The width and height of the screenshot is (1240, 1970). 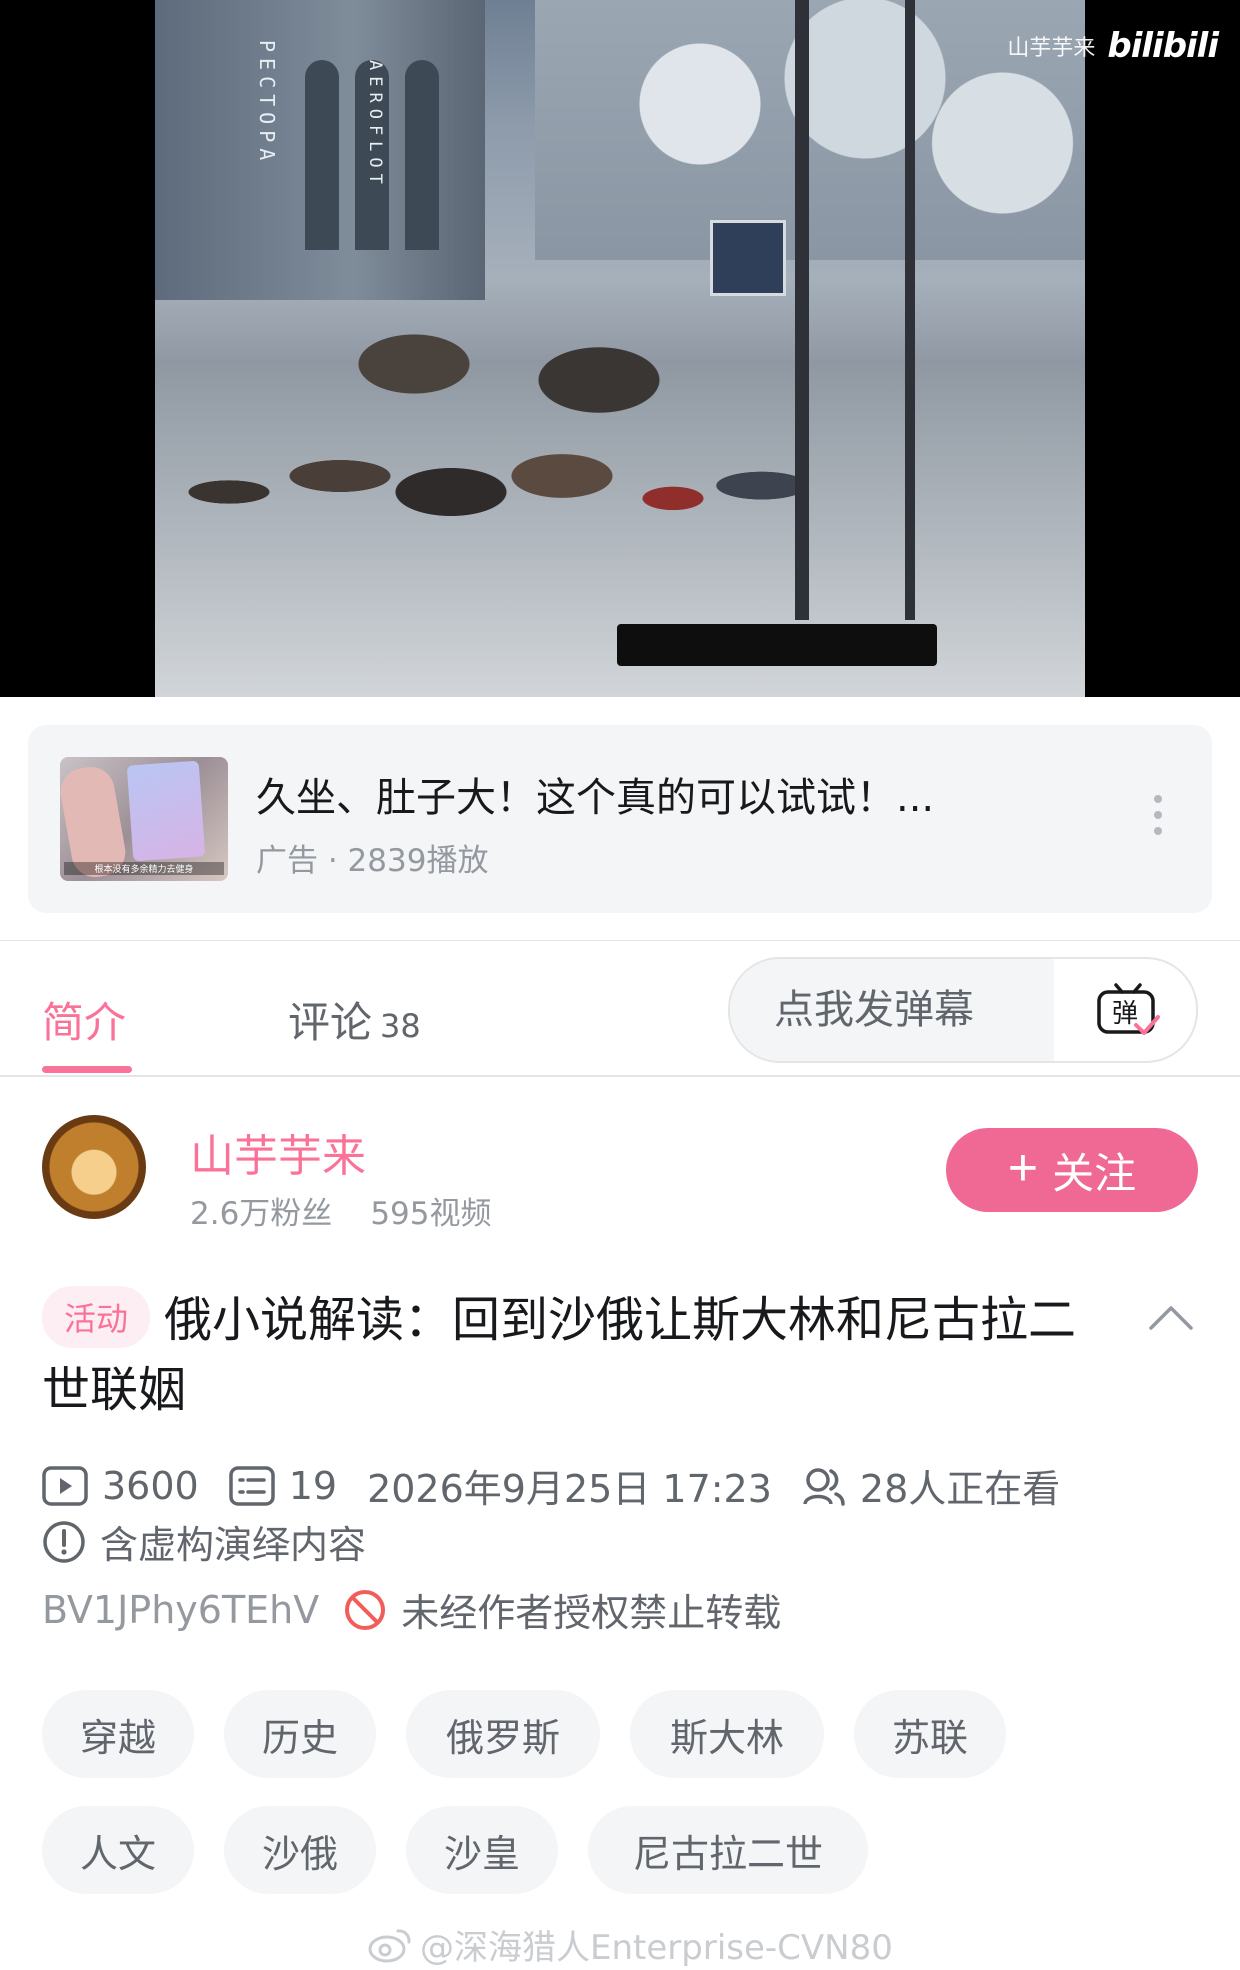 I want to click on danmaku-input, so click(x=892, y=1010).